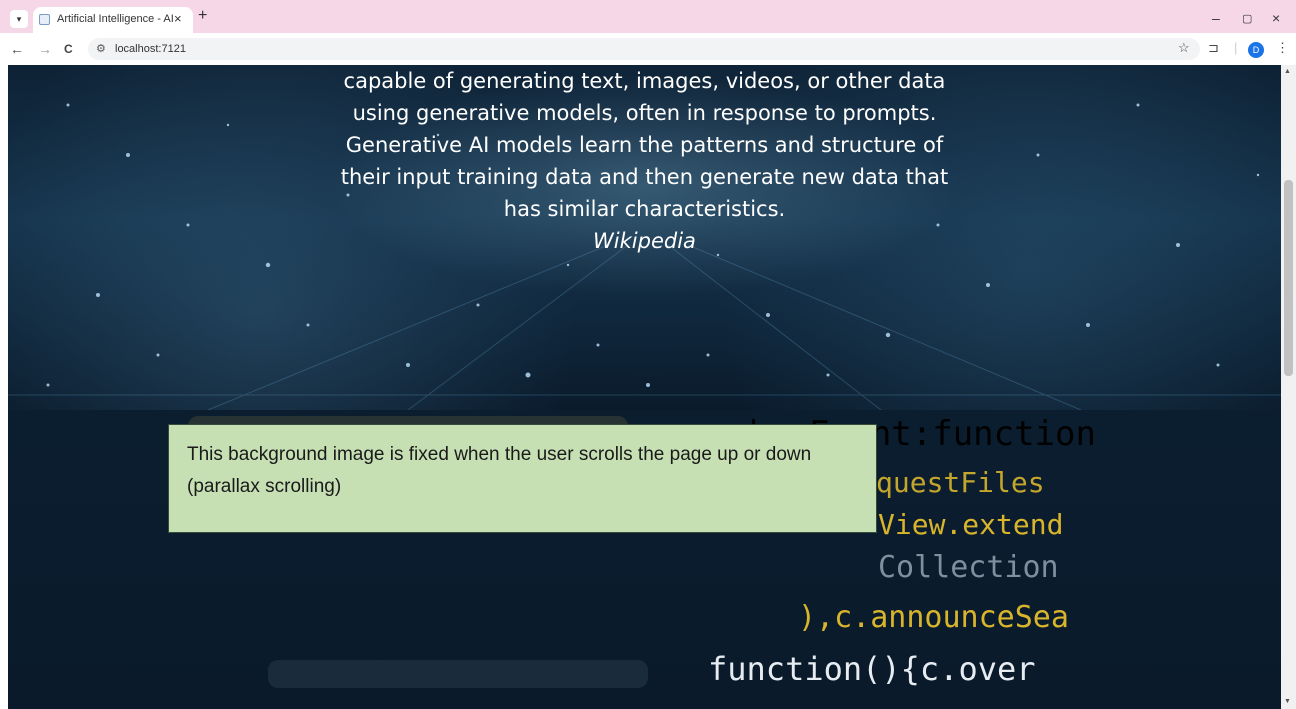  Describe the element at coordinates (45, 49) in the screenshot. I see `forward-button: →` at that location.